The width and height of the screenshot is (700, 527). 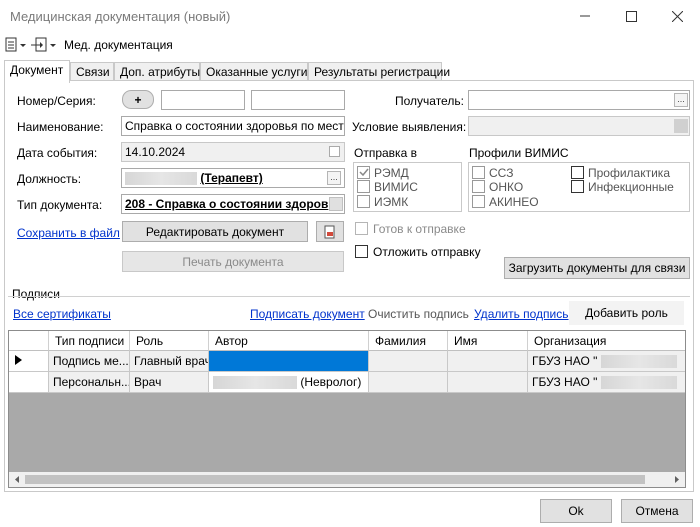 I want to click on table-row-2-firstname, so click(x=488, y=382).